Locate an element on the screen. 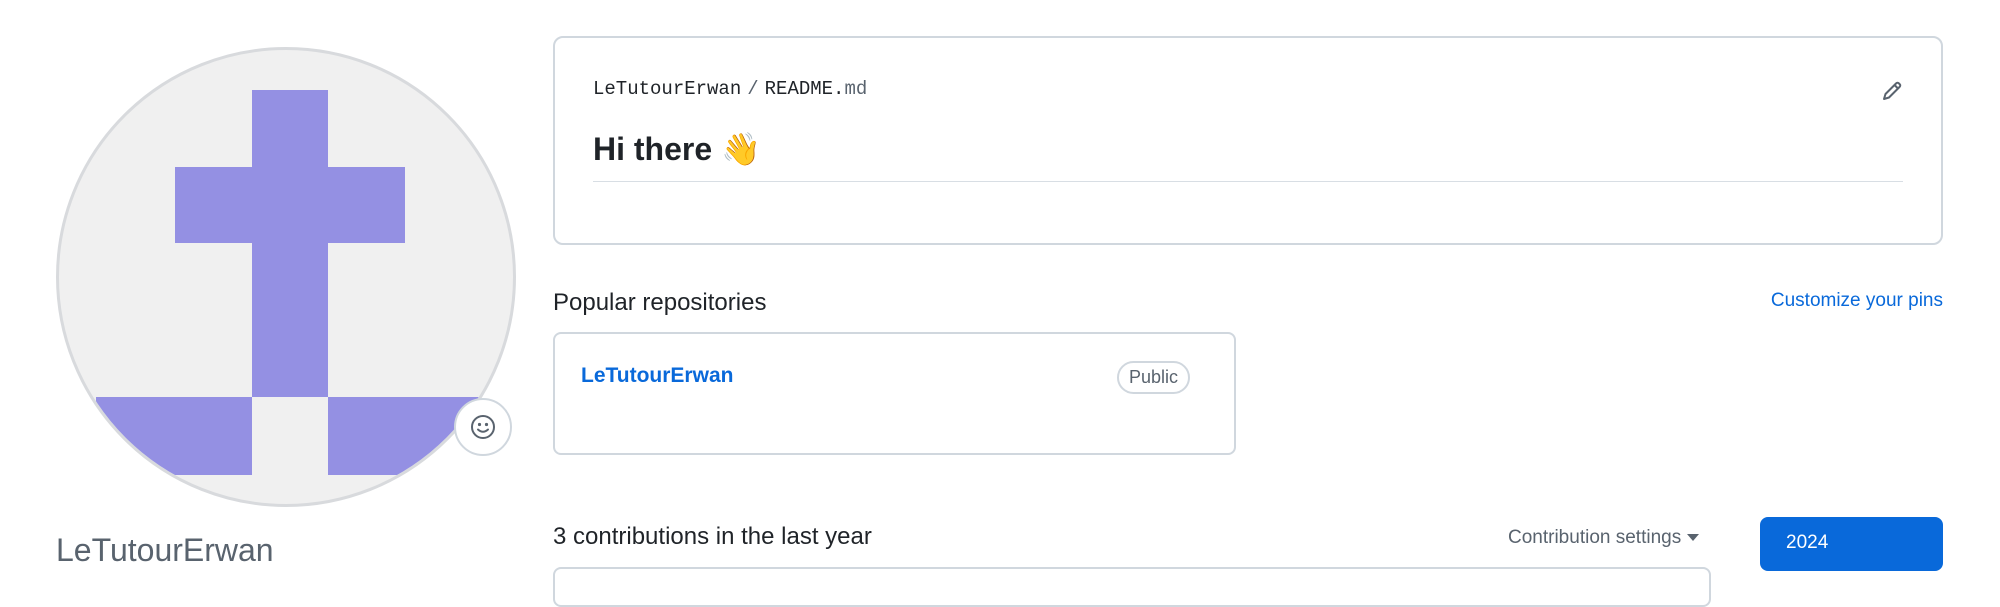 The width and height of the screenshot is (2000, 607). readme-heading: Hi there 👋 is located at coordinates (677, 149).